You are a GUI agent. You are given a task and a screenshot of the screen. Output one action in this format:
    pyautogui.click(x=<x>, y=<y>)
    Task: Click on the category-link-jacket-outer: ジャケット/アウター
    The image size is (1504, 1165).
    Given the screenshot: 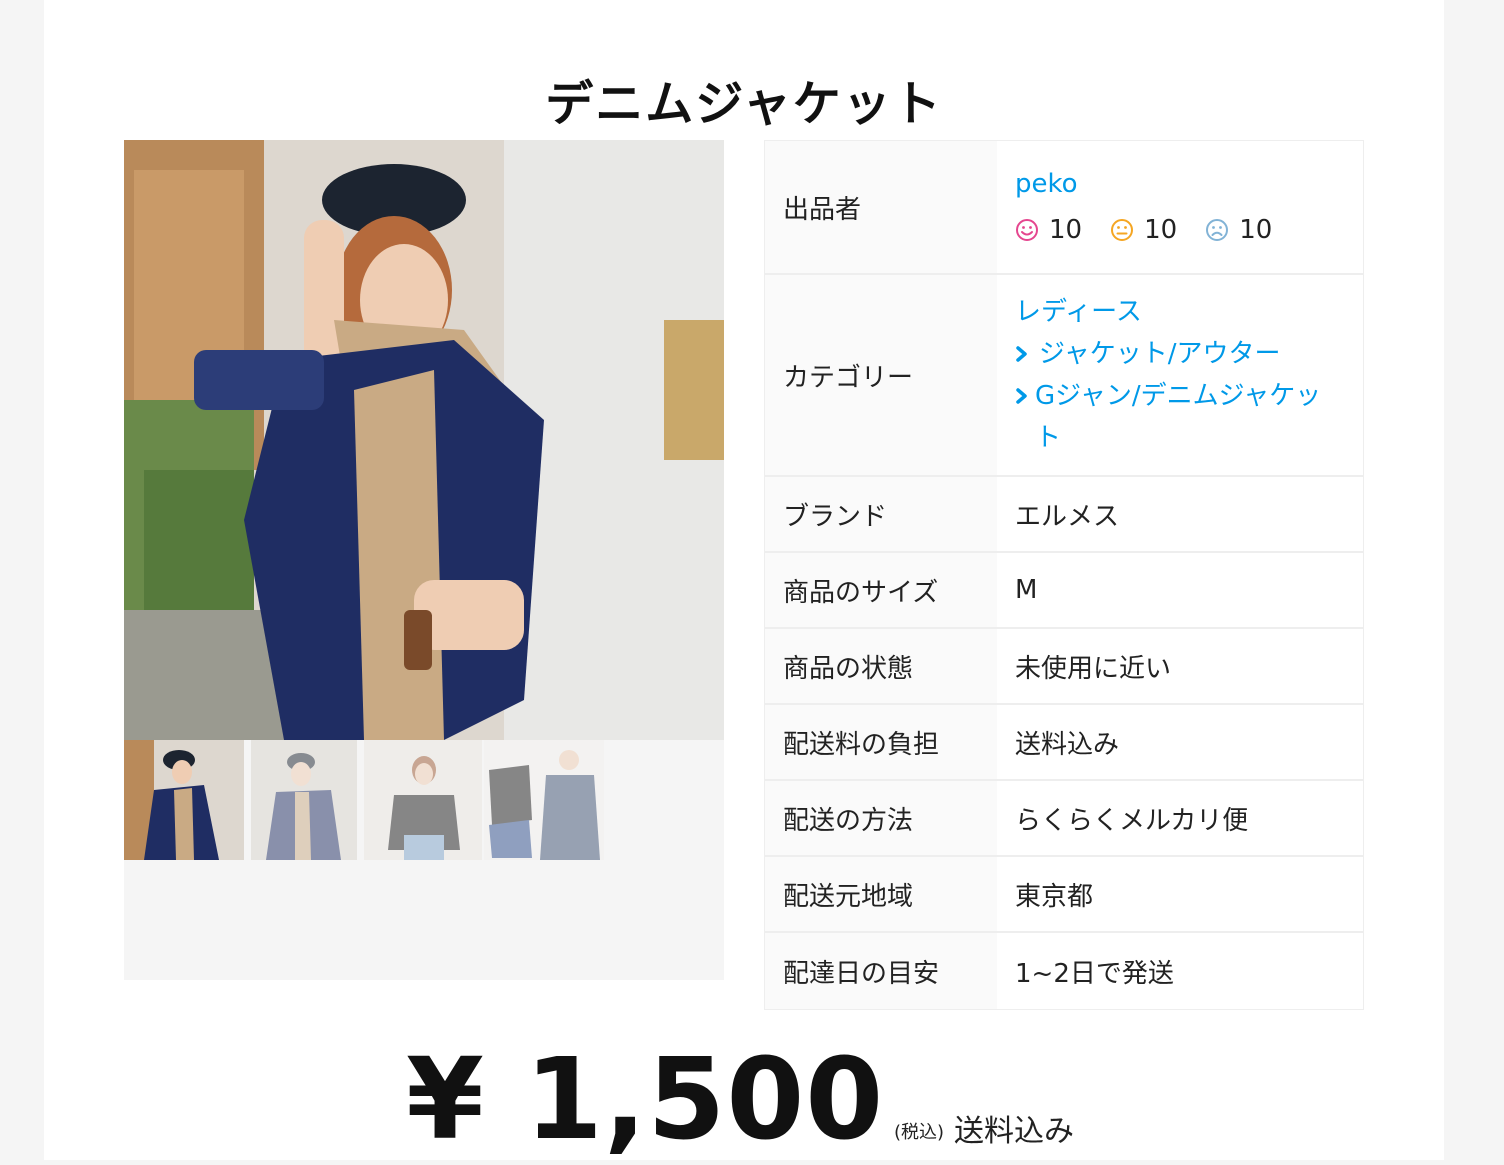 What is the action you would take?
    pyautogui.click(x=1159, y=354)
    